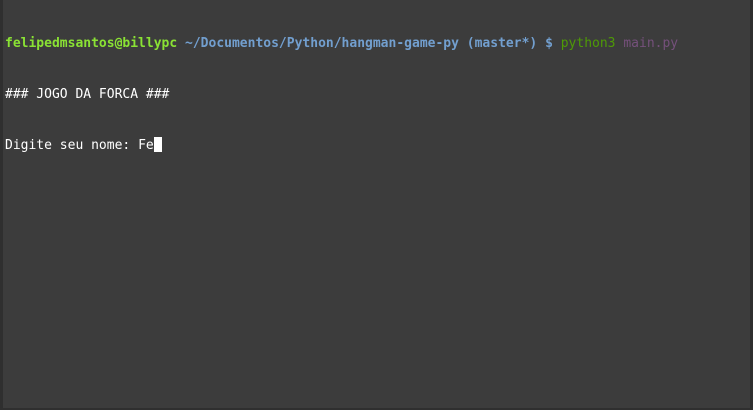 The image size is (753, 410). Describe the element at coordinates (588, 43) in the screenshot. I see `command-name: python3` at that location.